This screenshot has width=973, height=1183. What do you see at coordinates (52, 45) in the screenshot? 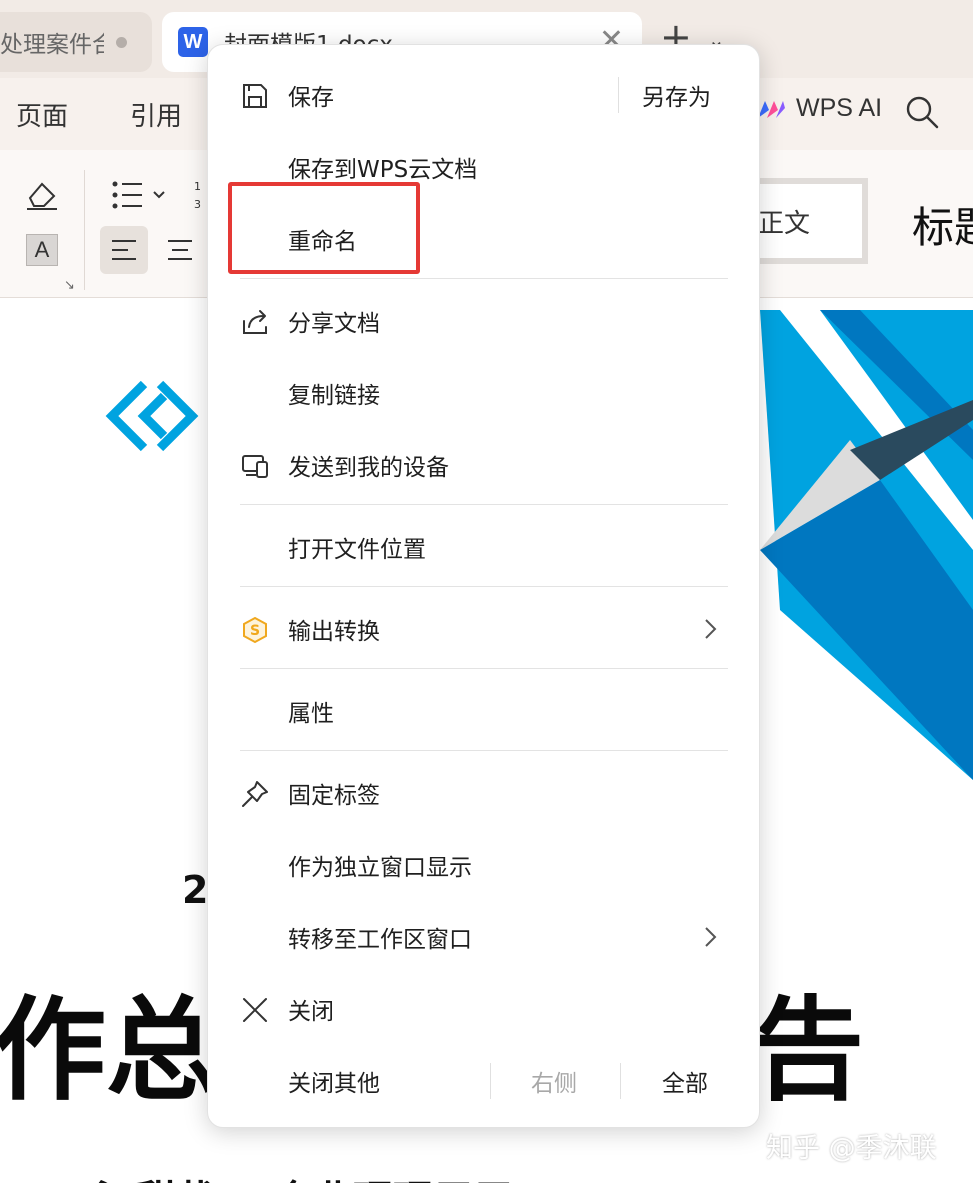
I see `tab-title: 处理案件合` at bounding box center [52, 45].